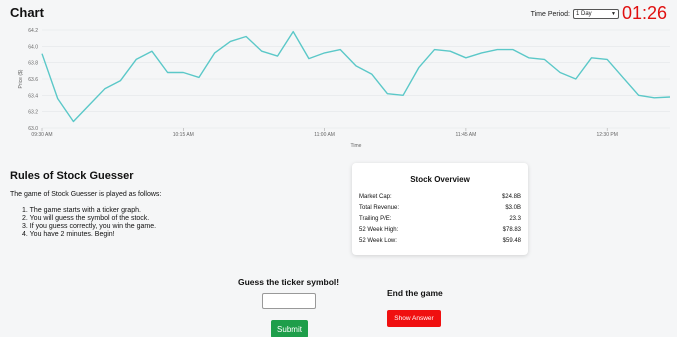  What do you see at coordinates (513, 208) in the screenshot?
I see `overview-value: $3.0B` at bounding box center [513, 208].